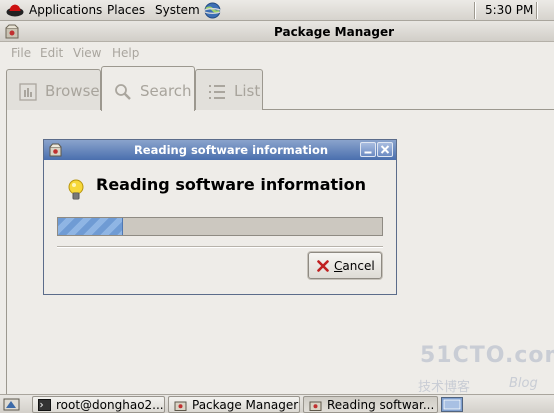  I want to click on cancel-button: Cancel, so click(345, 265).